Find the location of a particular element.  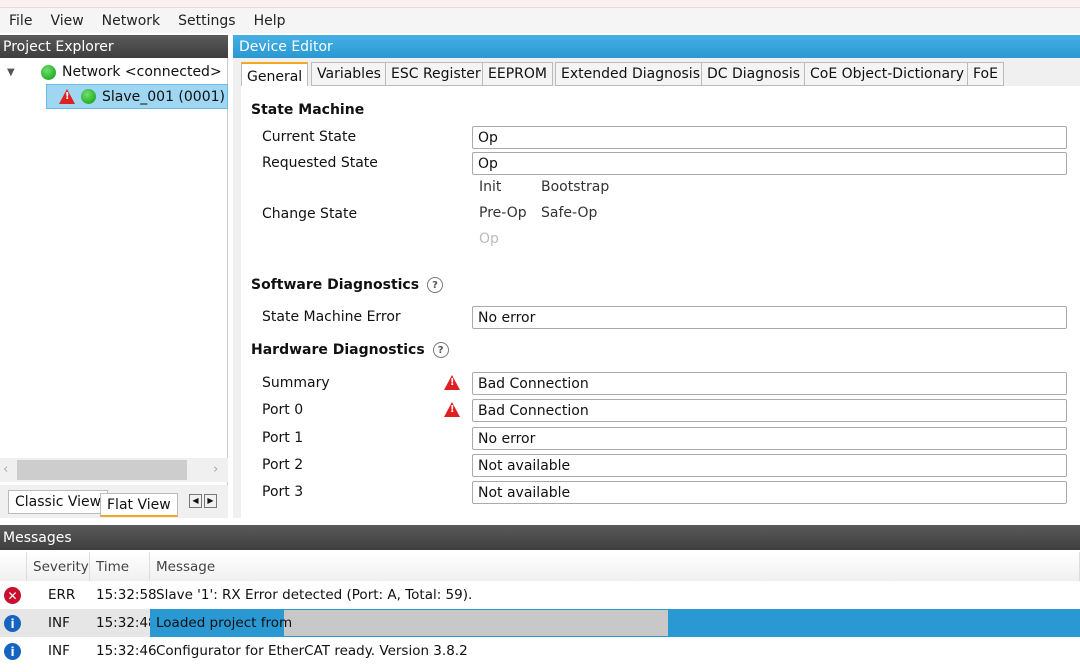

software-diagnostics-heading: Software Diagnostics? is located at coordinates (347, 285).